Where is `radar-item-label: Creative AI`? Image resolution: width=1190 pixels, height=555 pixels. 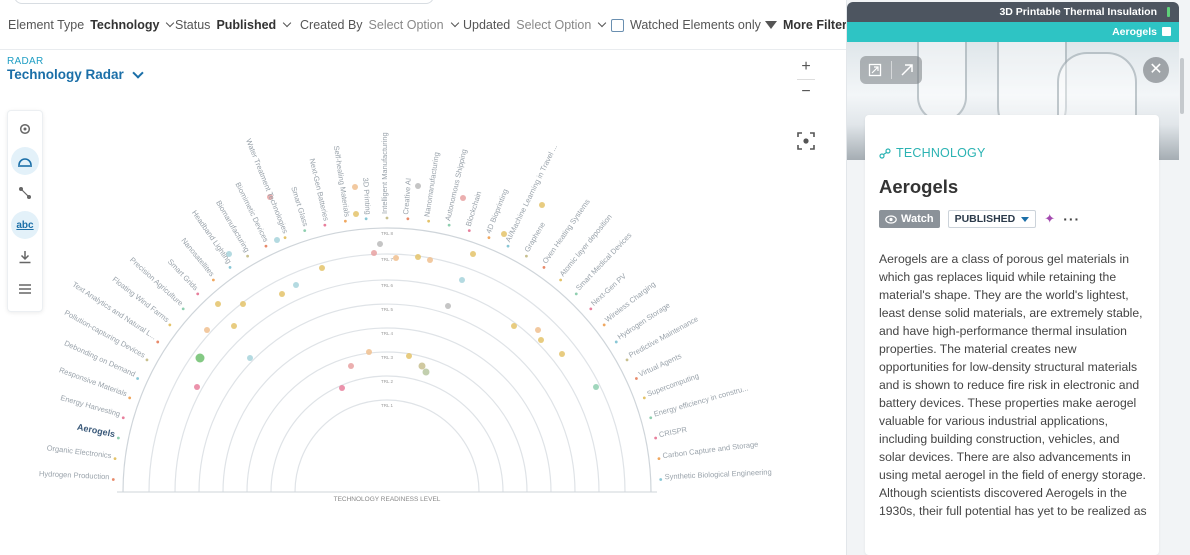
radar-item-label: Creative AI is located at coordinates (407, 199).